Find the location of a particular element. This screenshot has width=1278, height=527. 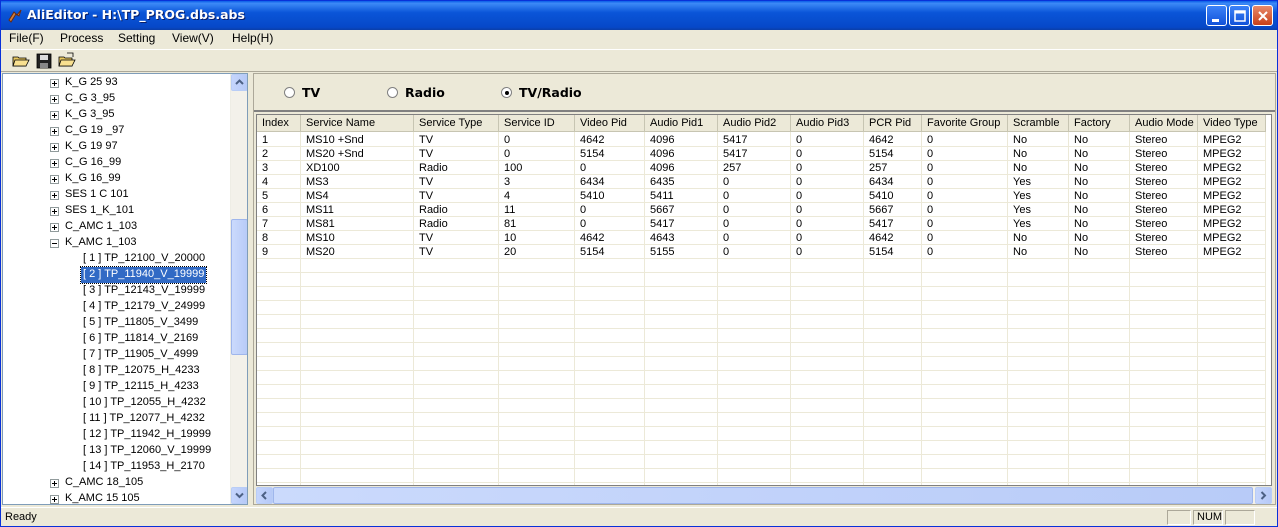

column-header: Service Type is located at coordinates (456, 123).